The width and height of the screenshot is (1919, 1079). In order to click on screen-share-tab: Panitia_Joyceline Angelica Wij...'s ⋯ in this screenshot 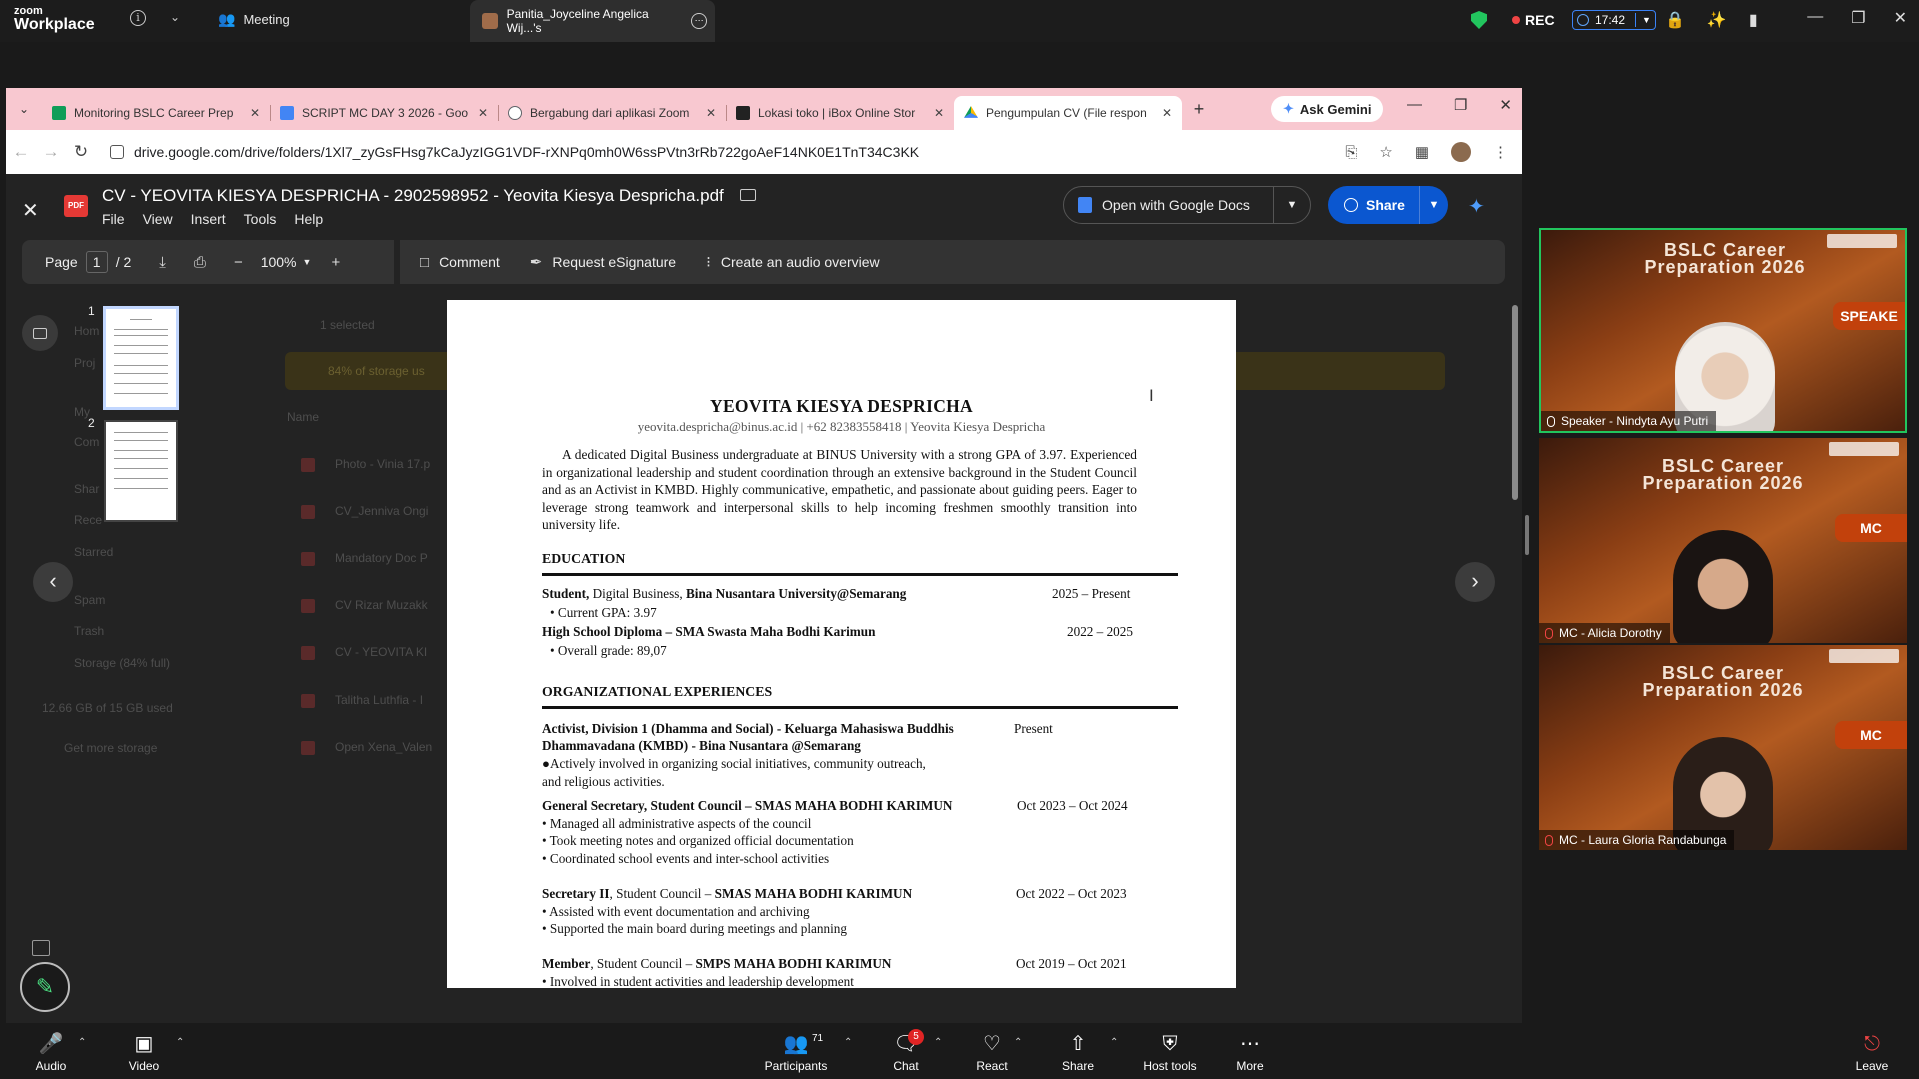, I will do `click(592, 21)`.